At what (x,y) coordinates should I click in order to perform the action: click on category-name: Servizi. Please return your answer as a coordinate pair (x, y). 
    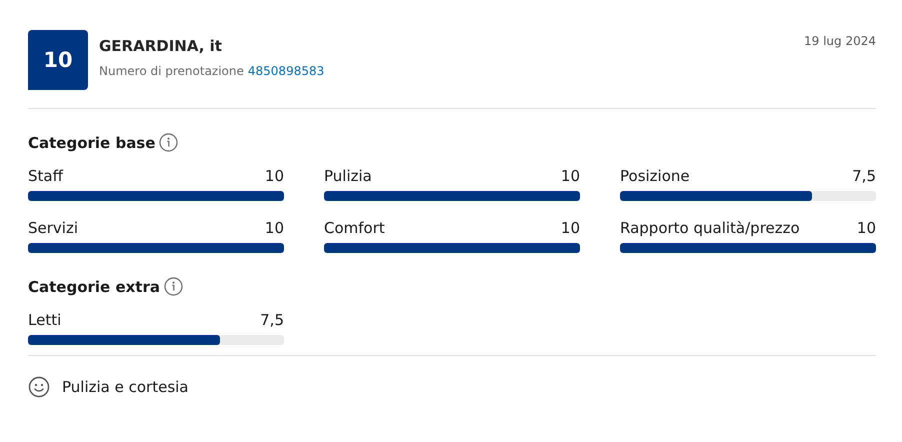
    Looking at the image, I should click on (53, 228).